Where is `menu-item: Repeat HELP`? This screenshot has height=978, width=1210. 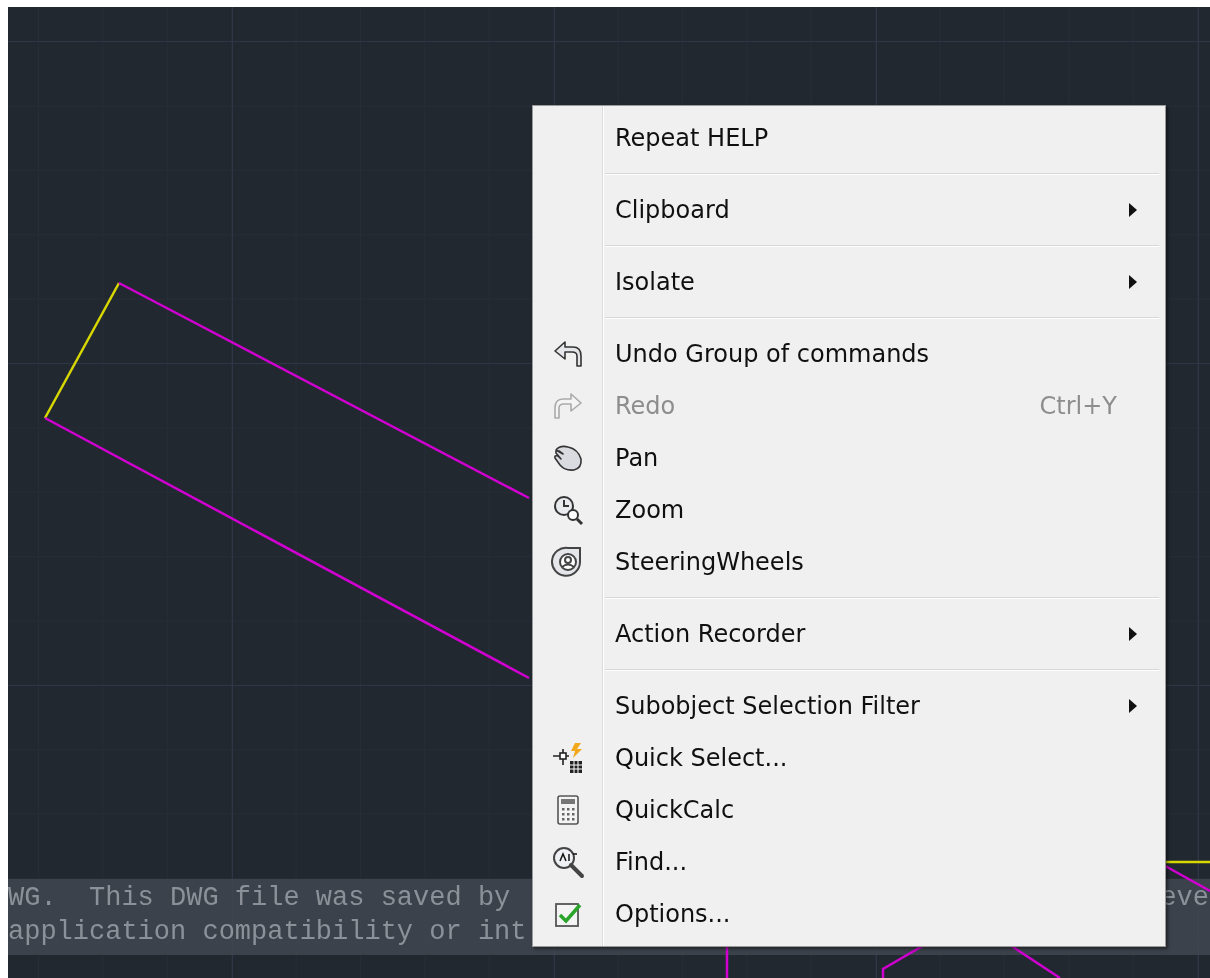
menu-item: Repeat HELP is located at coordinates (849, 138).